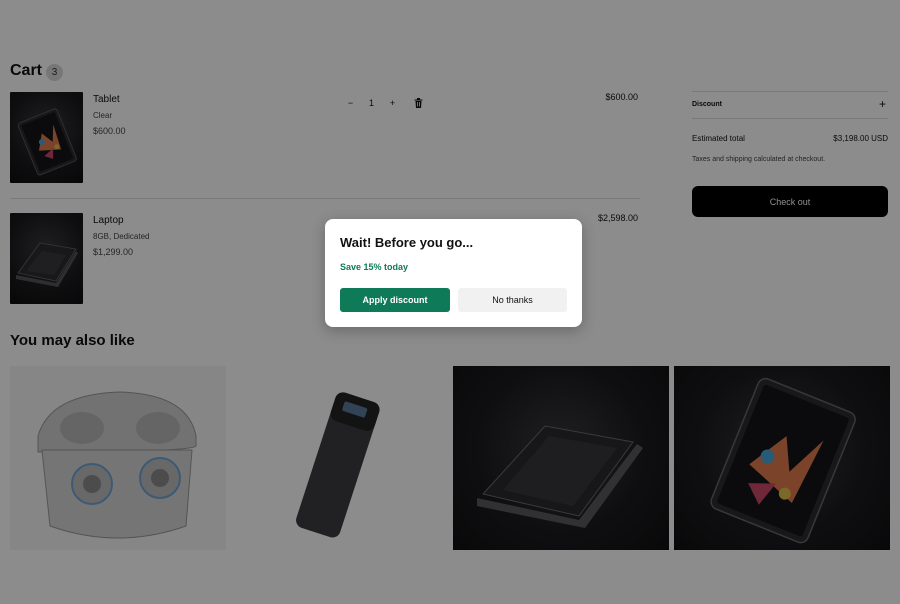 This screenshot has height=604, width=900. What do you see at coordinates (374, 267) in the screenshot?
I see `modal-subtitle: Save 15% today` at bounding box center [374, 267].